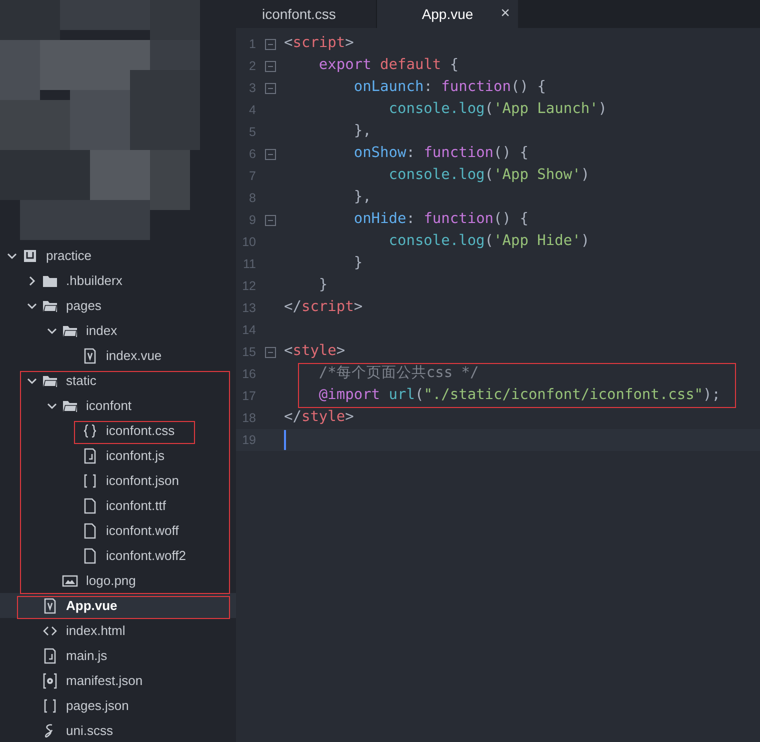  I want to click on tree-item: iconfont.woff2, so click(118, 555).